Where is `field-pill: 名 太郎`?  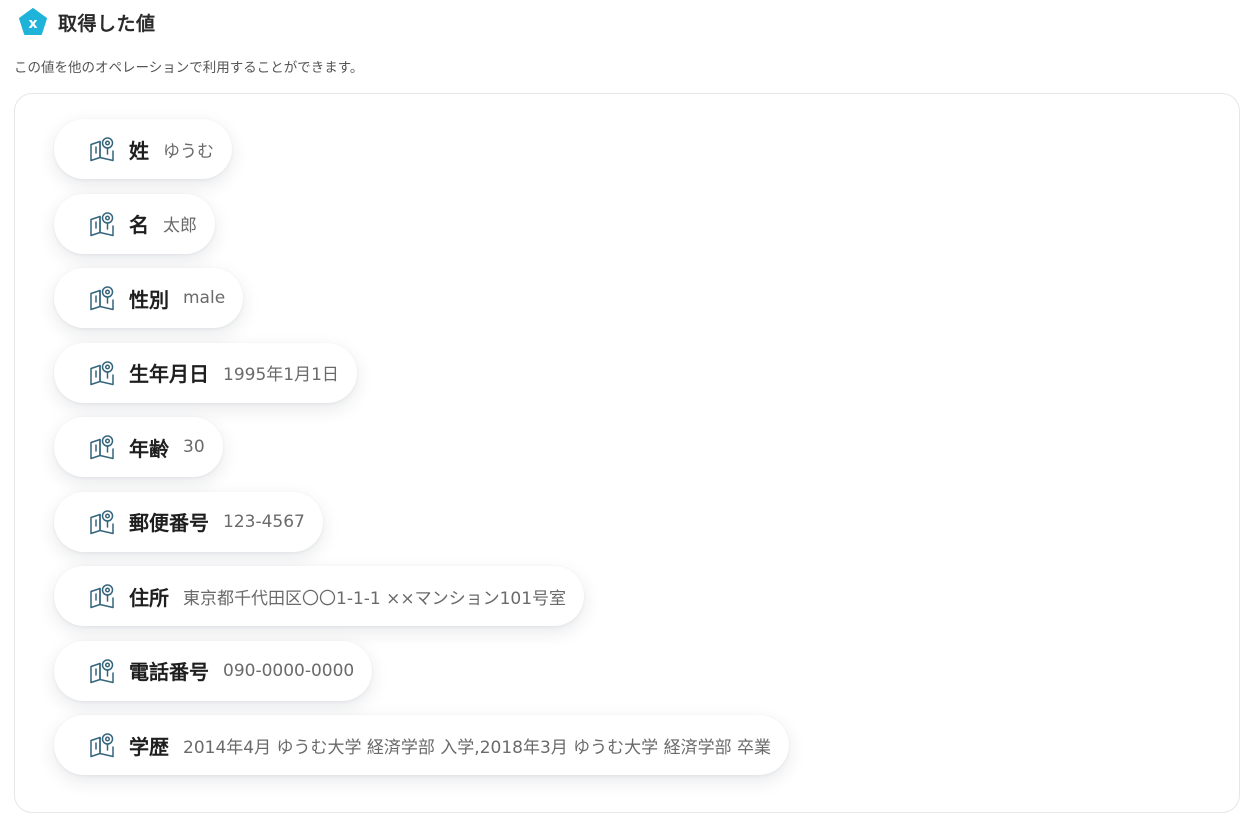
field-pill: 名 太郎 is located at coordinates (134, 223).